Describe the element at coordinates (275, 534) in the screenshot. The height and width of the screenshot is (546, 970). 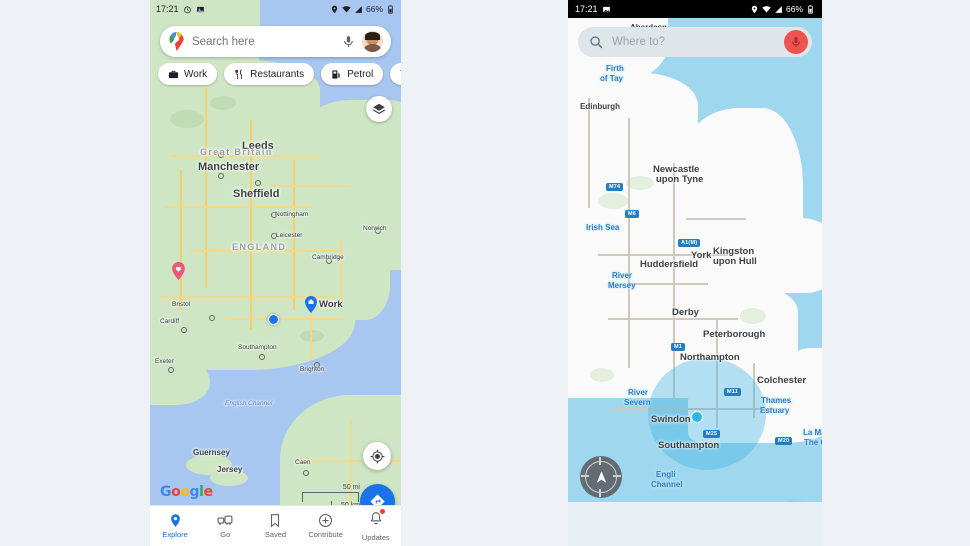
I see `nav-label: Saved` at that location.